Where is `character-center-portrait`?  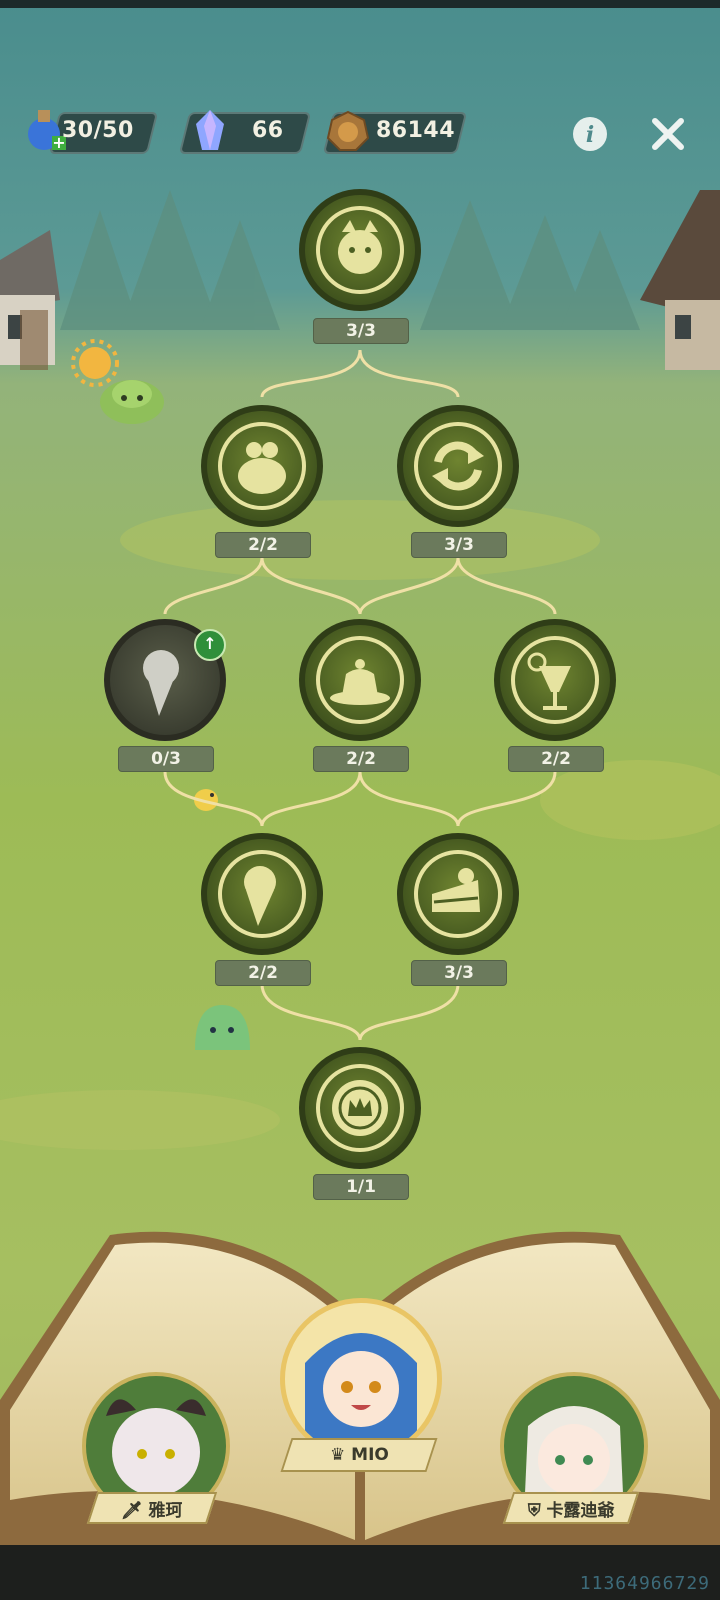 character-center-portrait is located at coordinates (361, 1379).